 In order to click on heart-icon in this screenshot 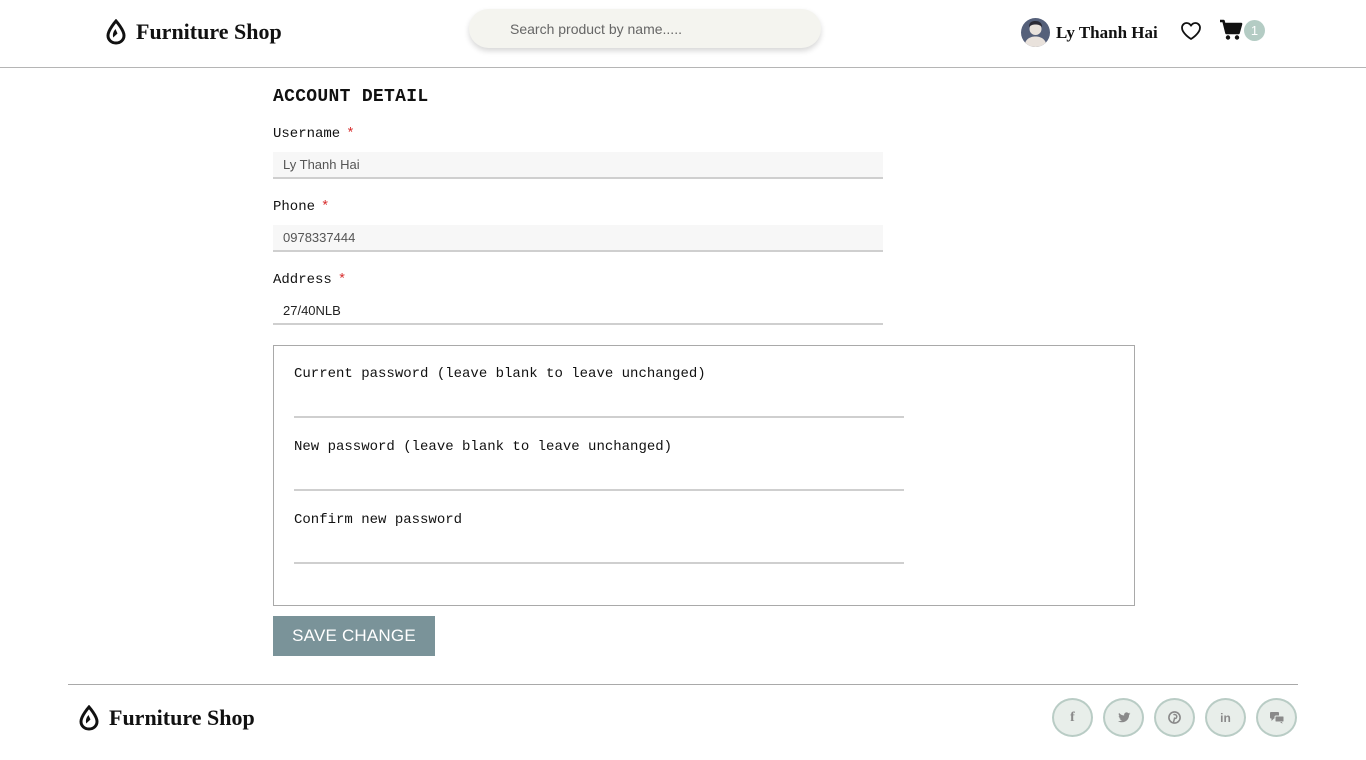, I will do `click(1191, 31)`.